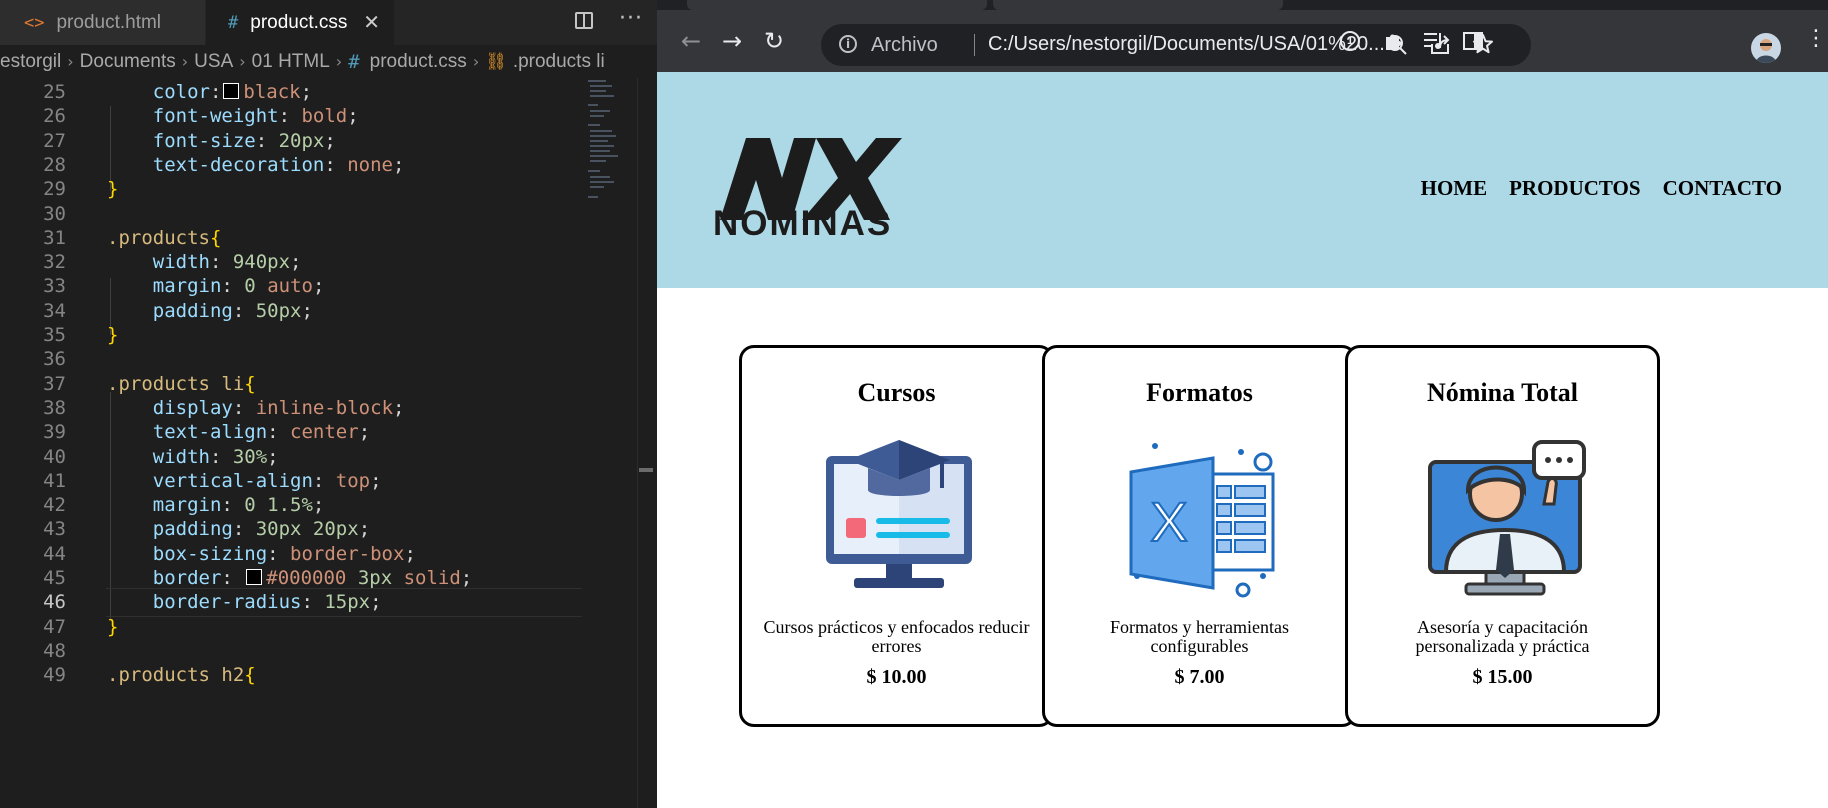  Describe the element at coordinates (1502, 677) in the screenshot. I see `product-price: $ 15.00` at that location.